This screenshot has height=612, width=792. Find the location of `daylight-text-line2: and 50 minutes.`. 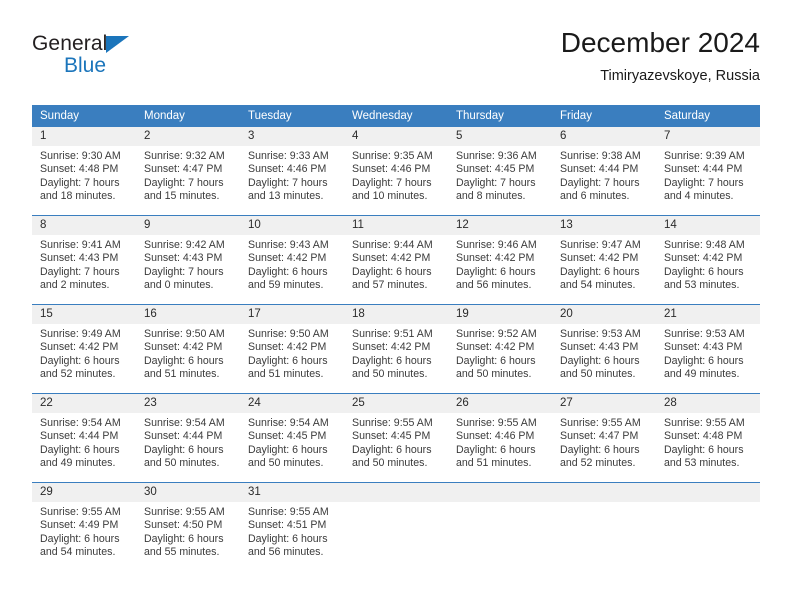

daylight-text-line2: and 50 minutes. is located at coordinates (390, 463).